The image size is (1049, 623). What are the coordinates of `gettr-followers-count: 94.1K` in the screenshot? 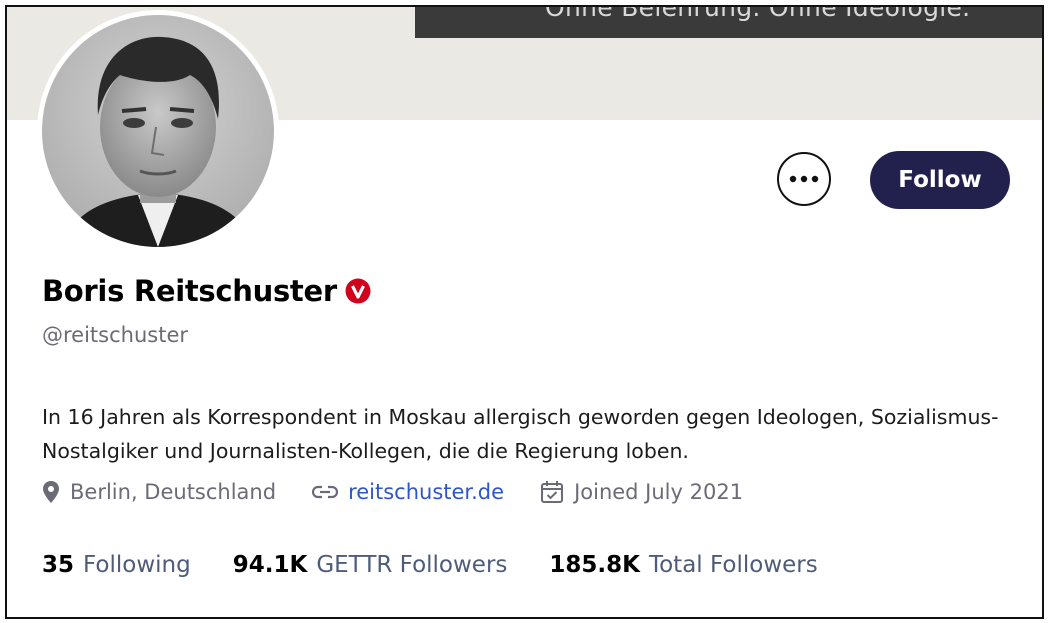 It's located at (270, 565).